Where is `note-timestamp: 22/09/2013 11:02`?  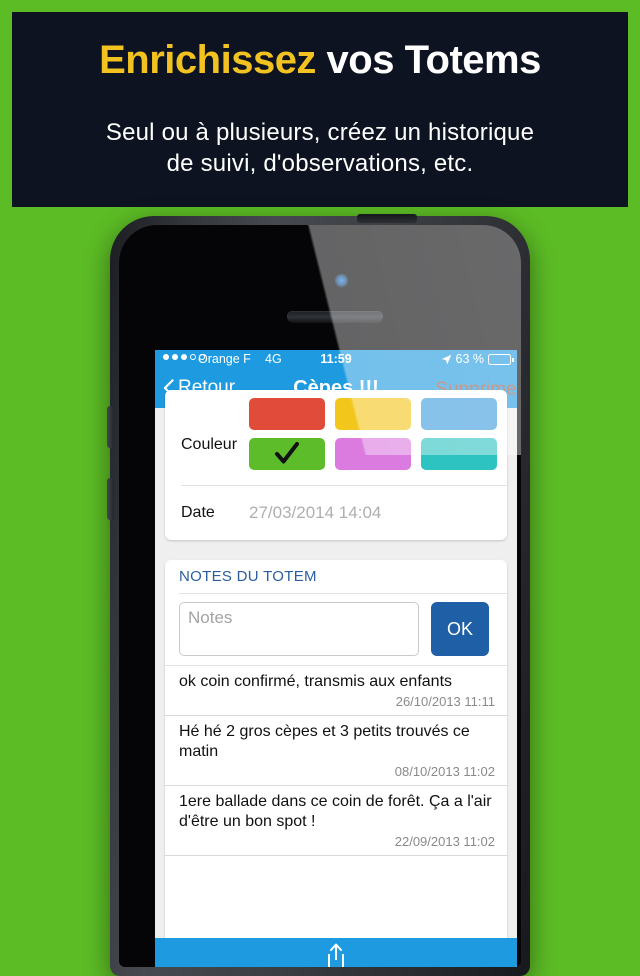
note-timestamp: 22/09/2013 11:02 is located at coordinates (444, 841).